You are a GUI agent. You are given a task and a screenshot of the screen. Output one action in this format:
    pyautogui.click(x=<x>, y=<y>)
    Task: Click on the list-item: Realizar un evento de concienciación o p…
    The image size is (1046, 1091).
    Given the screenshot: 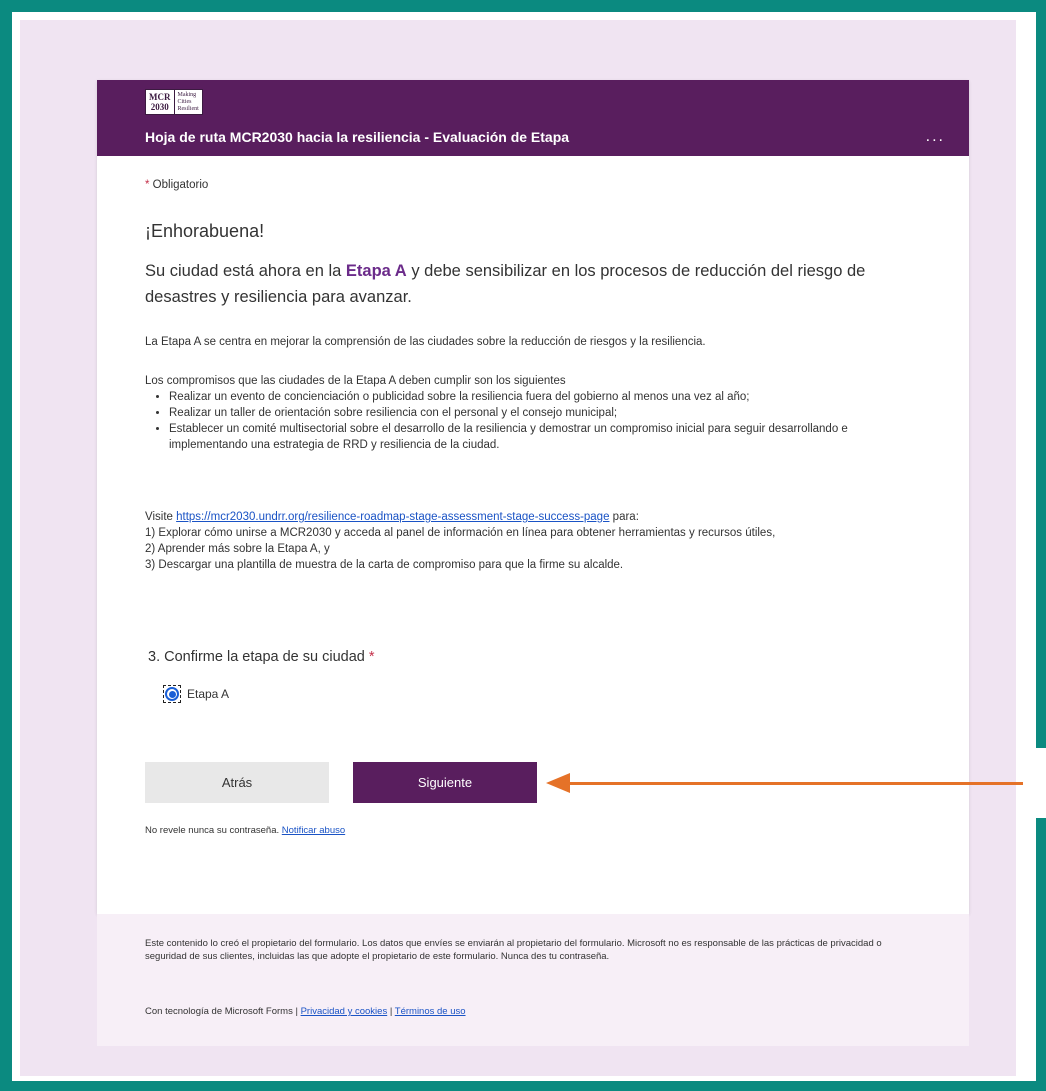 What is the action you would take?
    pyautogui.click(x=539, y=397)
    